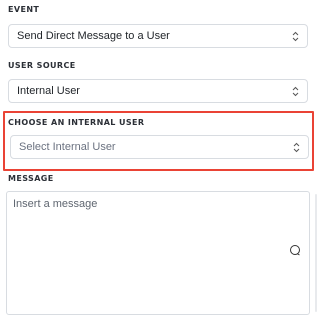 The image size is (320, 321). I want to click on event-select: Send Direct Message to a User, so click(158, 36).